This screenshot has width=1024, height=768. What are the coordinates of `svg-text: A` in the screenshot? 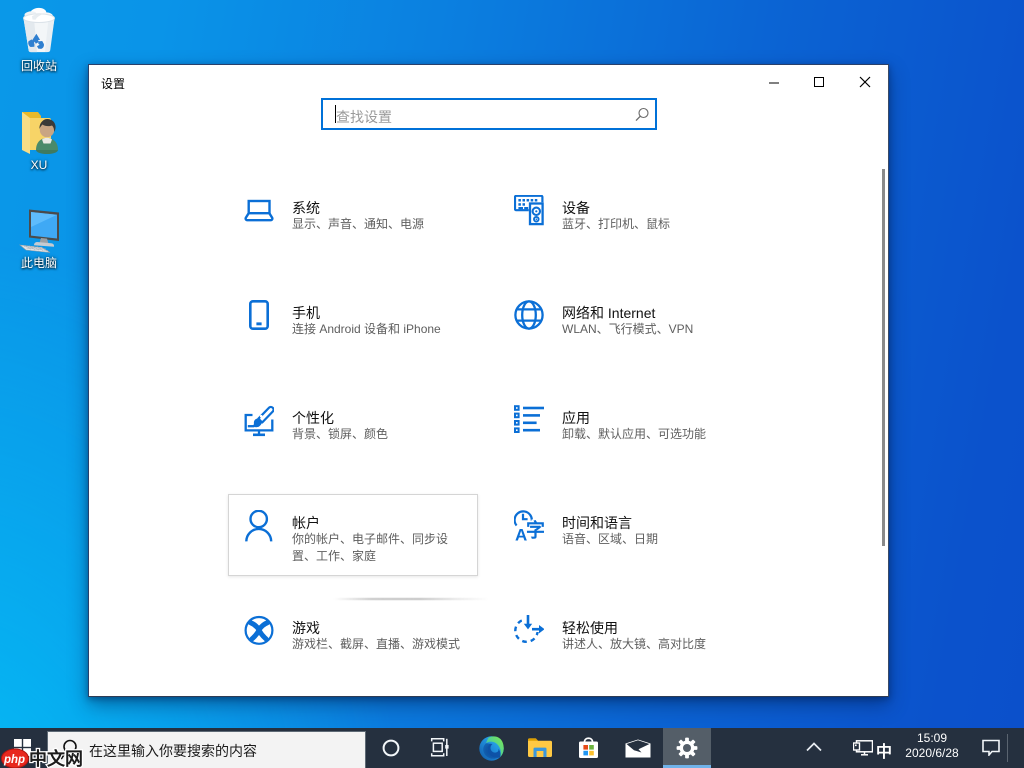 It's located at (521, 534).